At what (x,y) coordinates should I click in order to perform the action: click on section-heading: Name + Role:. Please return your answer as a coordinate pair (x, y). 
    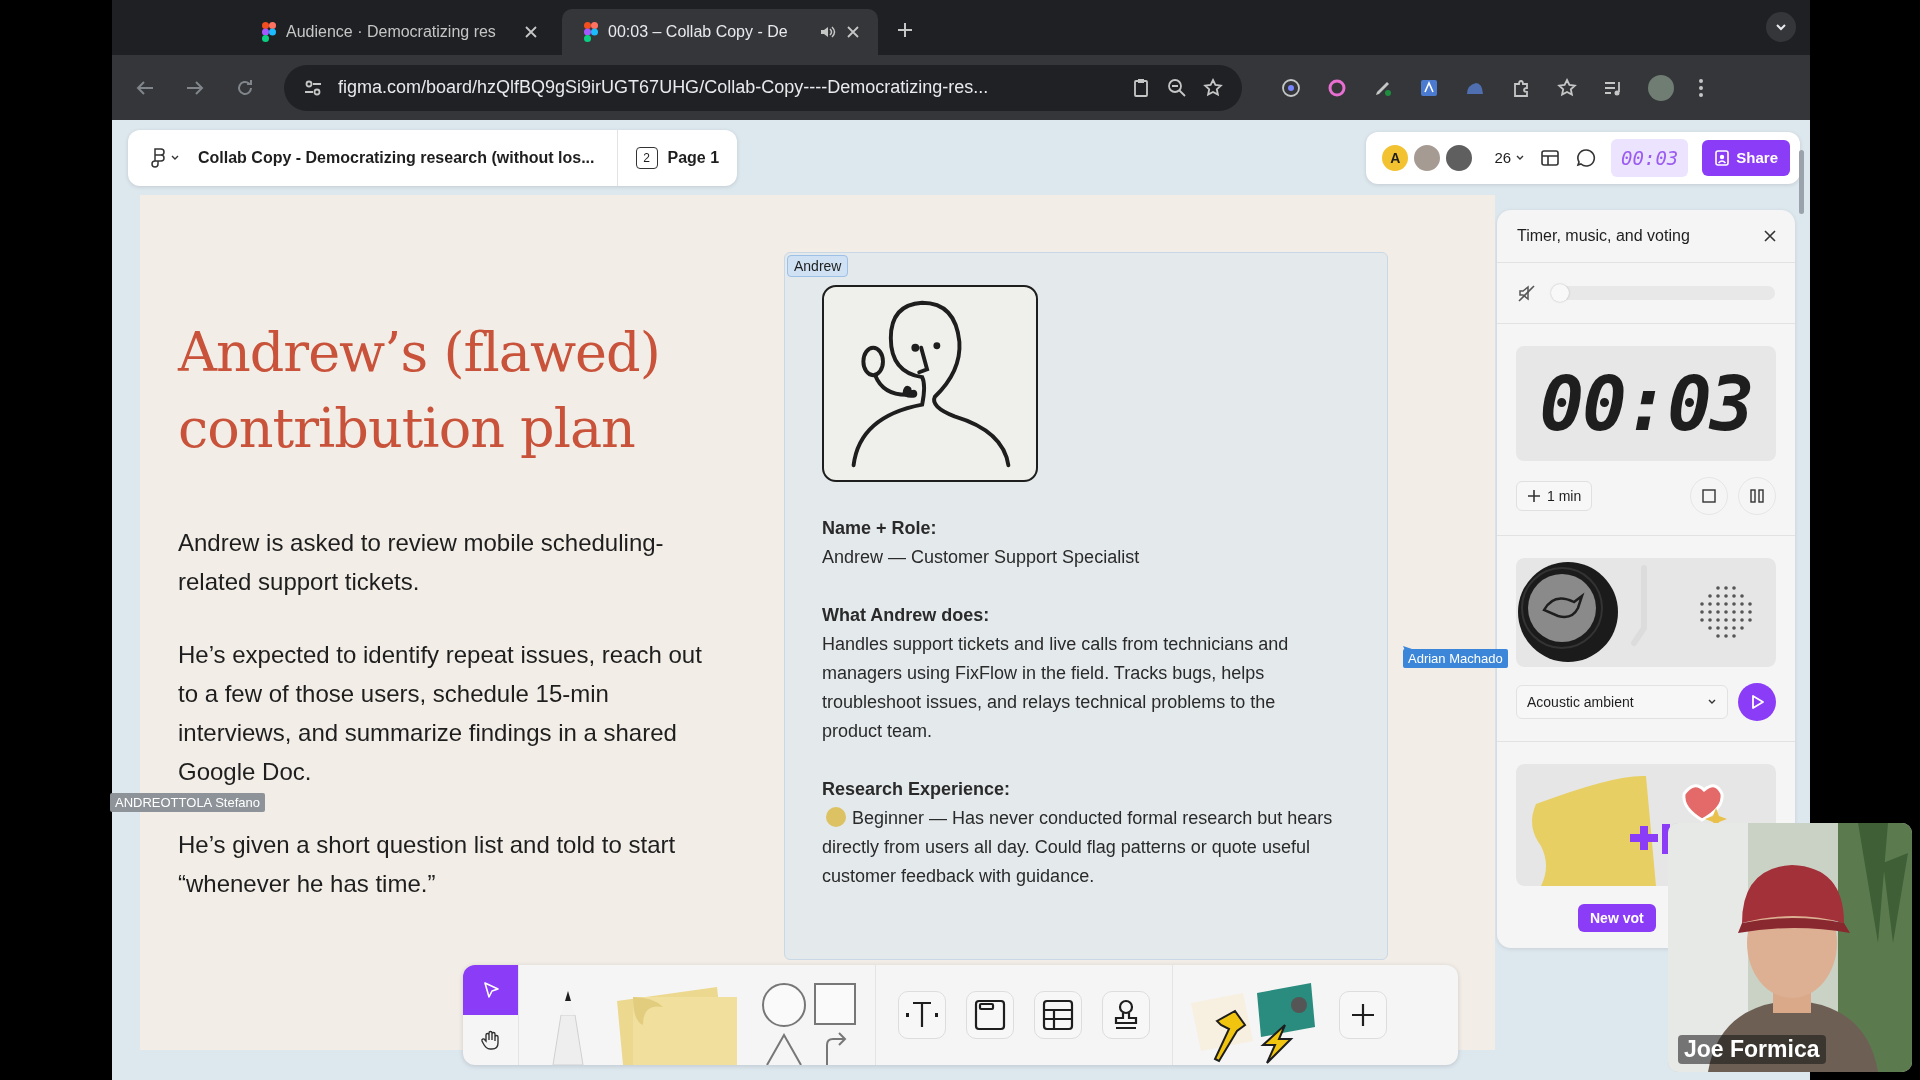
    Looking at the image, I should click on (880, 528).